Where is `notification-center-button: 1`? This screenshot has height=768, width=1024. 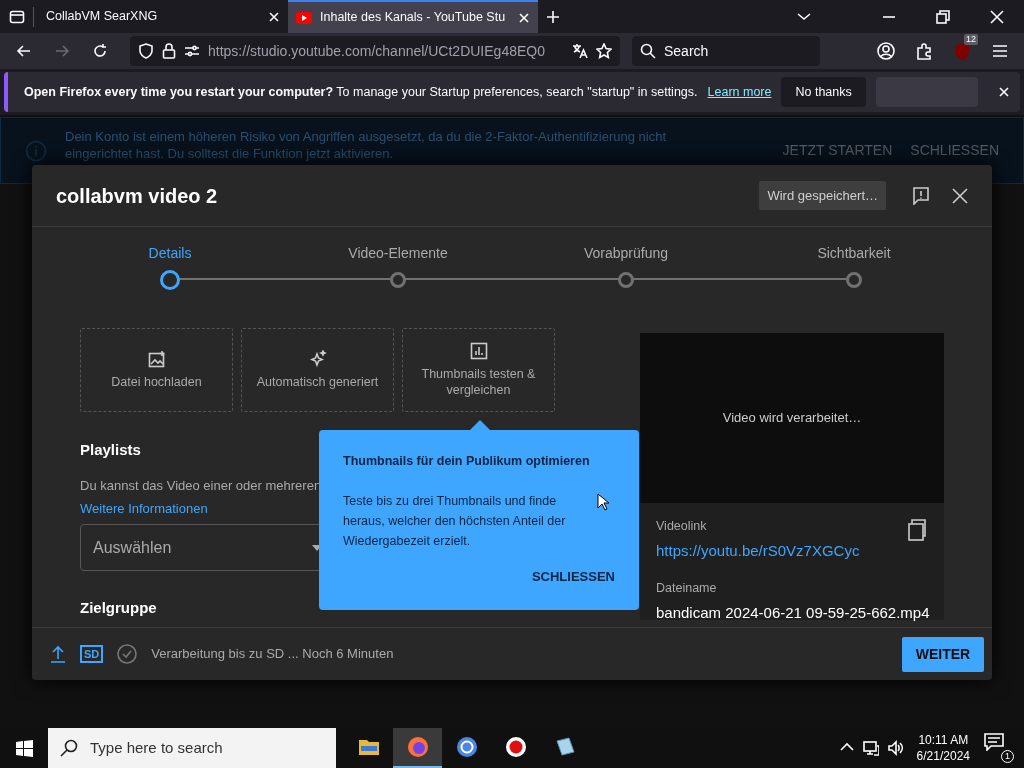 notification-center-button: 1 is located at coordinates (999, 748).